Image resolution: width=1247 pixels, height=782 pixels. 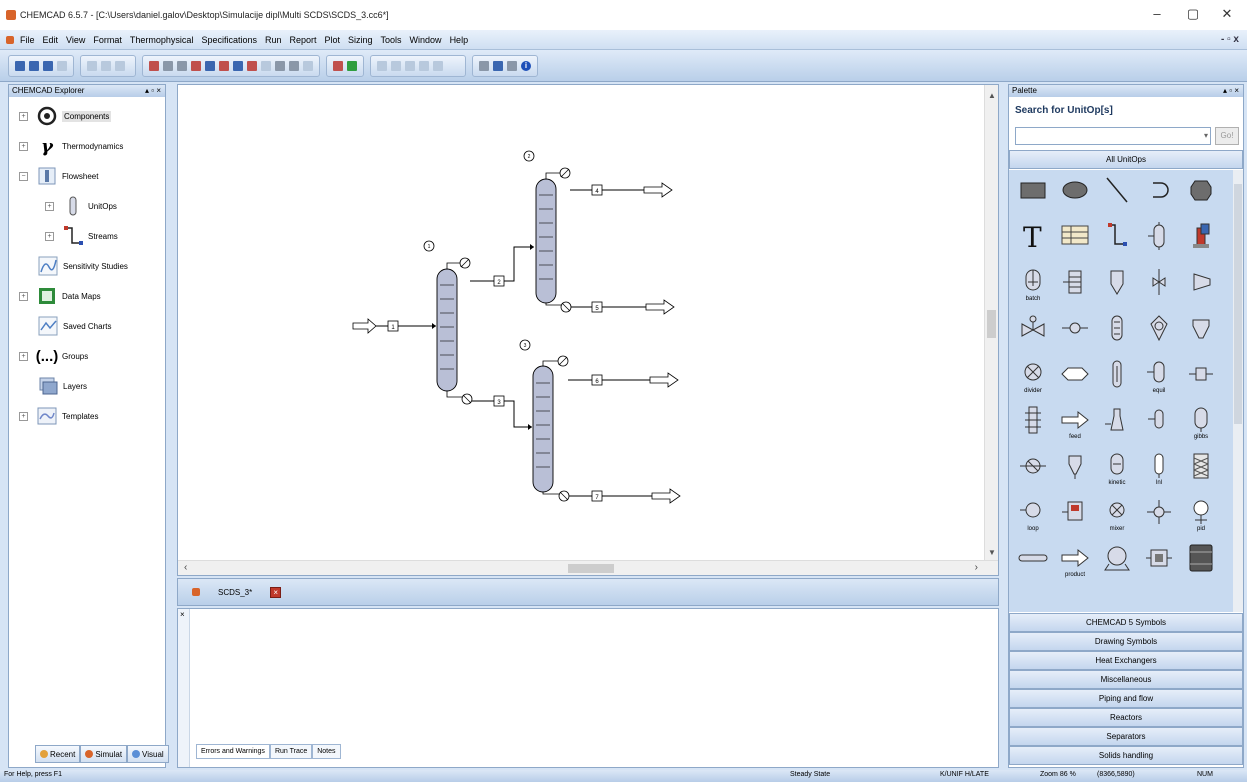 I want to click on tree-item-saved-charts: Saved Charts, so click(x=74, y=326).